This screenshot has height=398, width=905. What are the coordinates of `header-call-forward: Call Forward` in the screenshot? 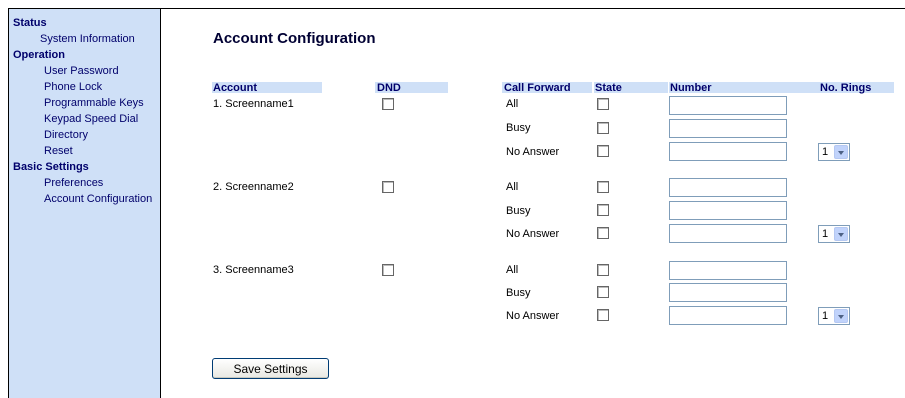 It's located at (537, 88).